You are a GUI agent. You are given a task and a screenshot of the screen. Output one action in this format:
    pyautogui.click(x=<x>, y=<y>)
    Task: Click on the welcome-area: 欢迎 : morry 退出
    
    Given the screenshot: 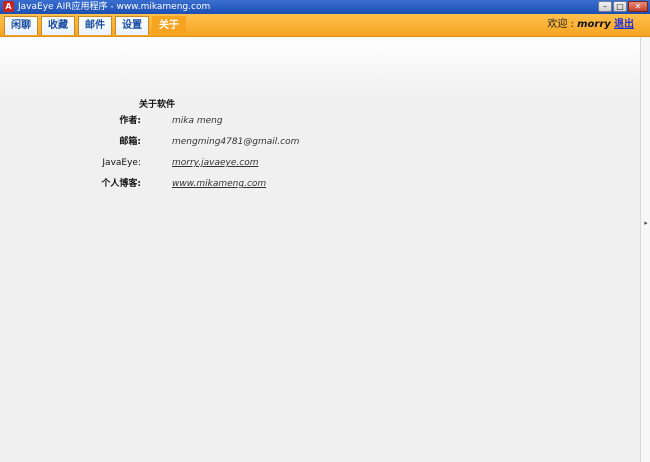 What is the action you would take?
    pyautogui.click(x=590, y=25)
    